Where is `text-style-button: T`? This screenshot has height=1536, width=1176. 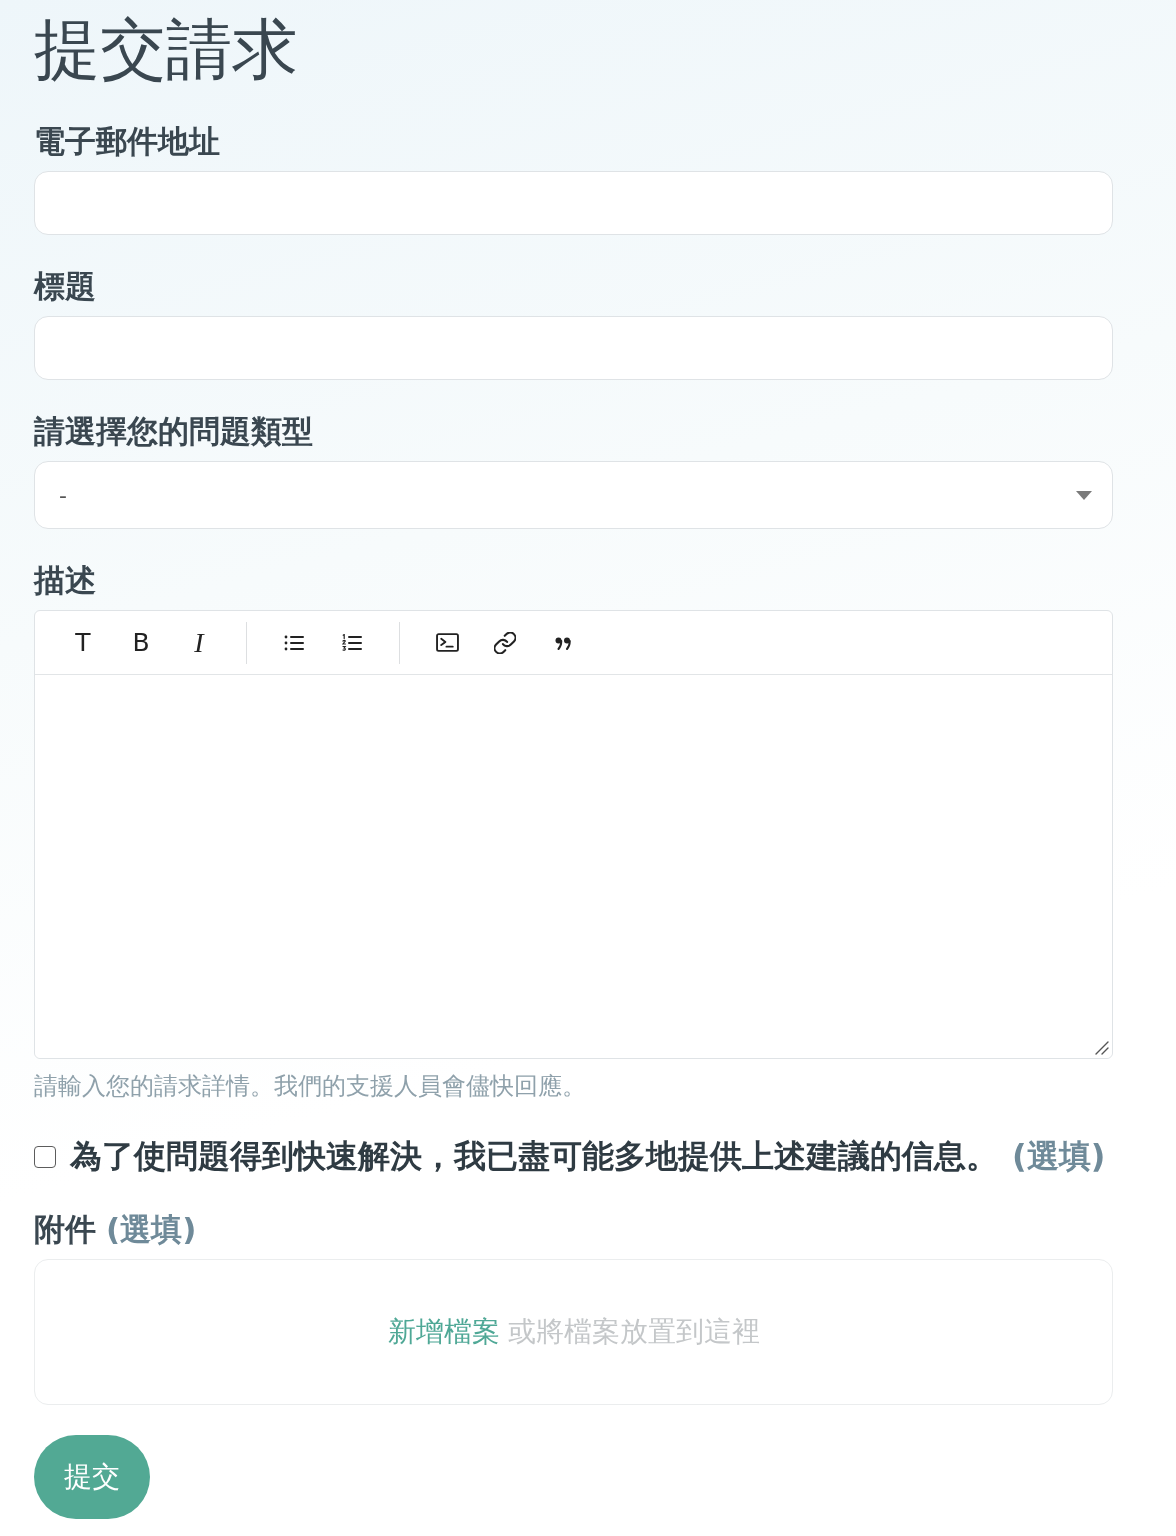 text-style-button: T is located at coordinates (83, 642).